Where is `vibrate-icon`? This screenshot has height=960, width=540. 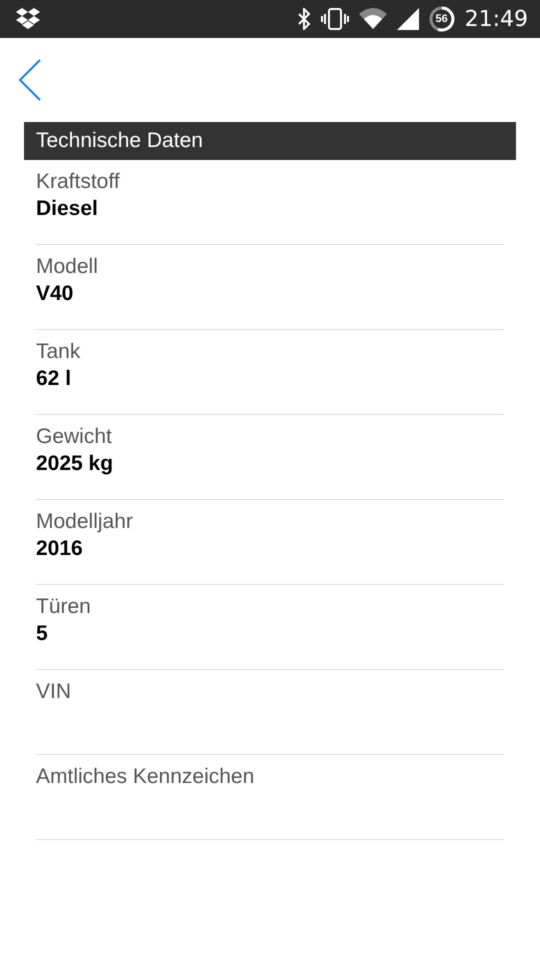 vibrate-icon is located at coordinates (334, 19).